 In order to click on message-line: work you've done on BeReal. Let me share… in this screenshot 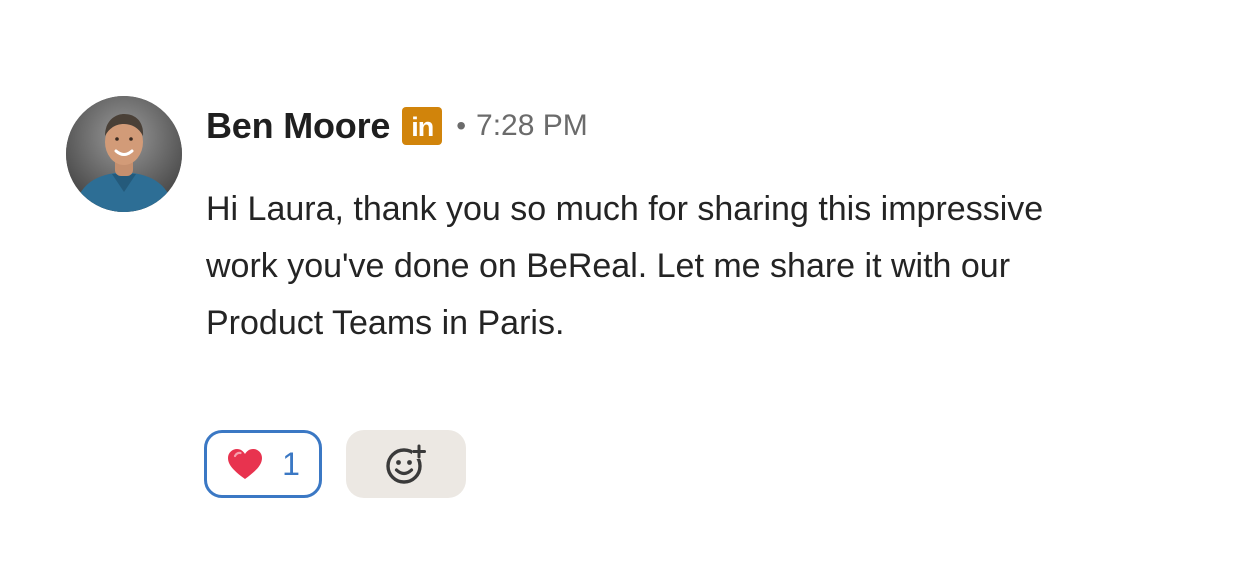, I will do `click(608, 266)`.